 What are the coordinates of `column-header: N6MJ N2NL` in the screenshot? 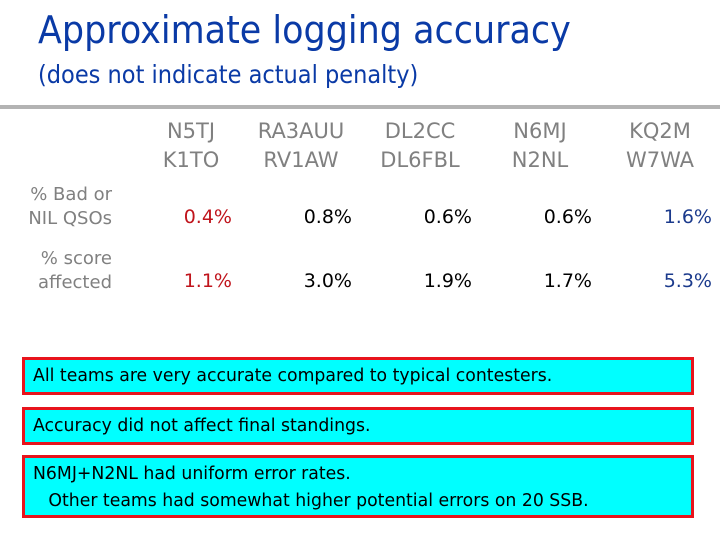 It's located at (540, 146).